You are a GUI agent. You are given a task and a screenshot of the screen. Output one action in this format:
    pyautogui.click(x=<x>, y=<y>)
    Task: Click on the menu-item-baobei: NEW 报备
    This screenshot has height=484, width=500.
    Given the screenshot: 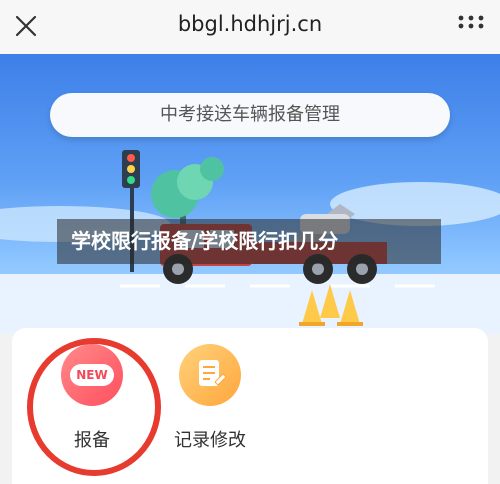 What is the action you would take?
    pyautogui.click(x=92, y=398)
    